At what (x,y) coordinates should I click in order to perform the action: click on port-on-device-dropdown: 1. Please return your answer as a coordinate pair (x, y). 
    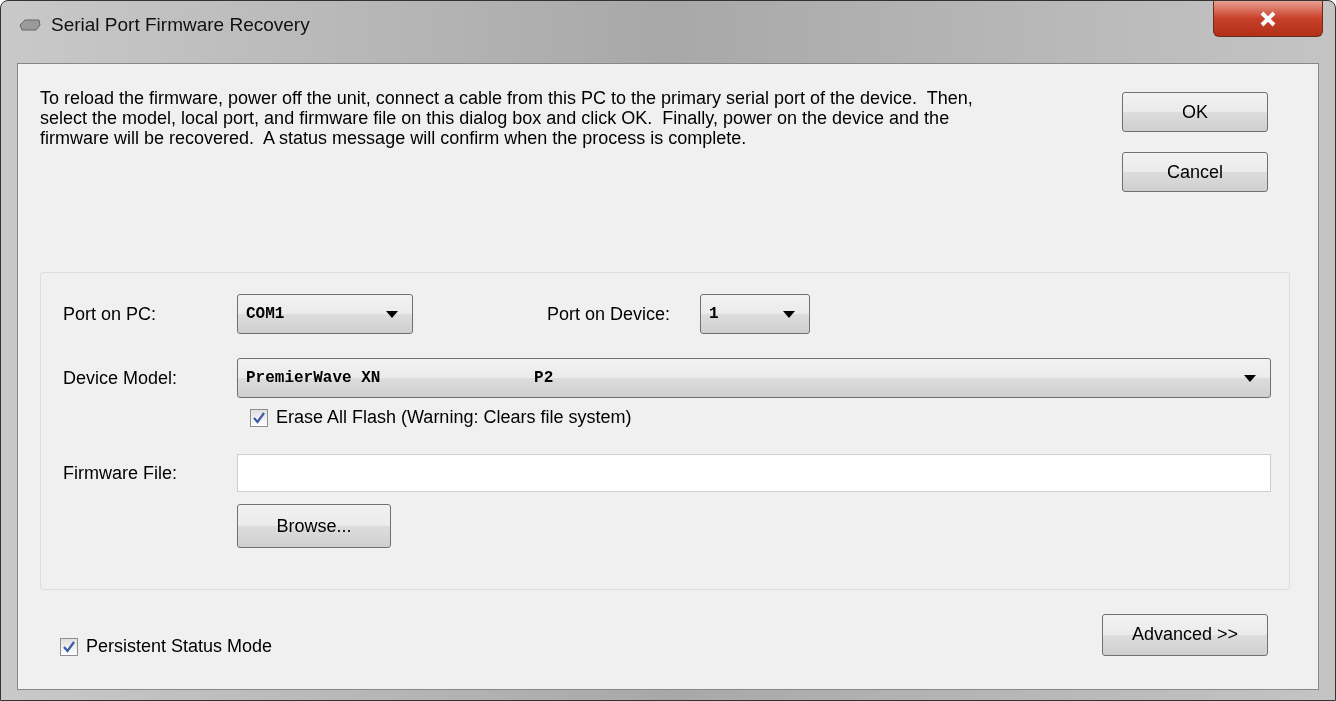
    Looking at the image, I should click on (755, 314).